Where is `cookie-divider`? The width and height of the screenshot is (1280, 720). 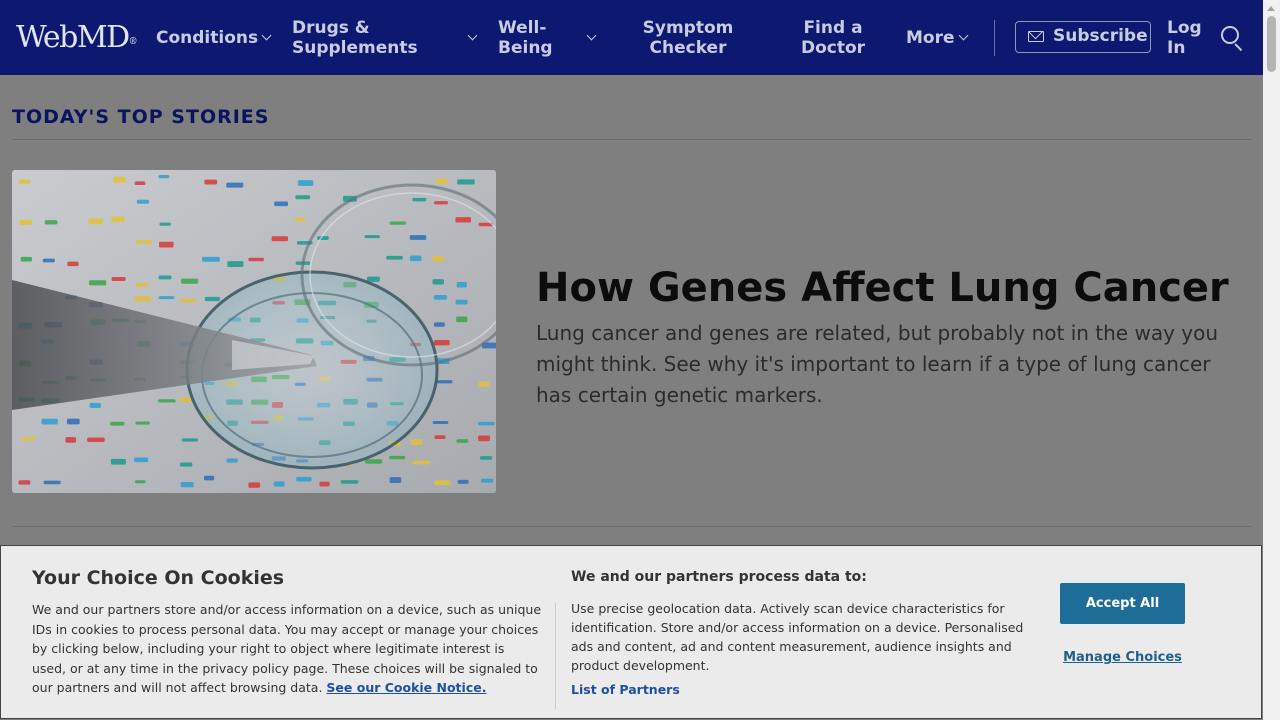
cookie-divider is located at coordinates (555, 656).